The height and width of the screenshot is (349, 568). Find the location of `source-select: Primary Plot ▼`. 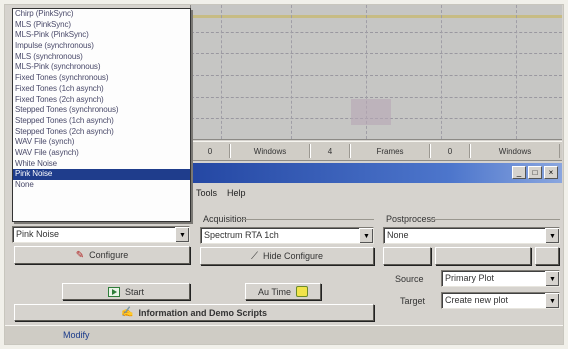

source-select: Primary Plot ▼ is located at coordinates (500, 278).